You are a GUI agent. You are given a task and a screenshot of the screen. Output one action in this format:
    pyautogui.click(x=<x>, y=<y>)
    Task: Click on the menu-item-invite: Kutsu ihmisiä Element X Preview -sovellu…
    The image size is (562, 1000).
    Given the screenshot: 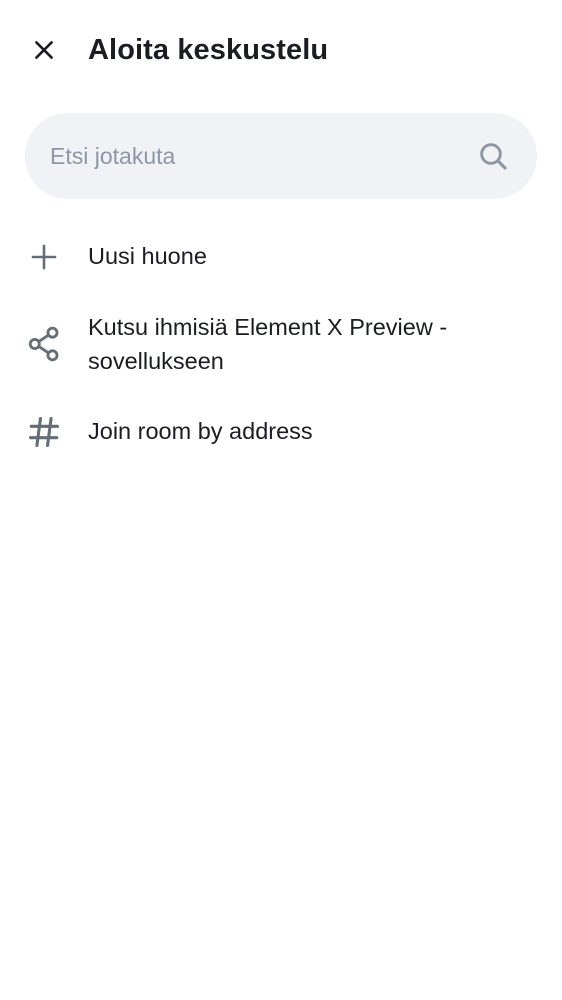 What is the action you would take?
    pyautogui.click(x=281, y=344)
    